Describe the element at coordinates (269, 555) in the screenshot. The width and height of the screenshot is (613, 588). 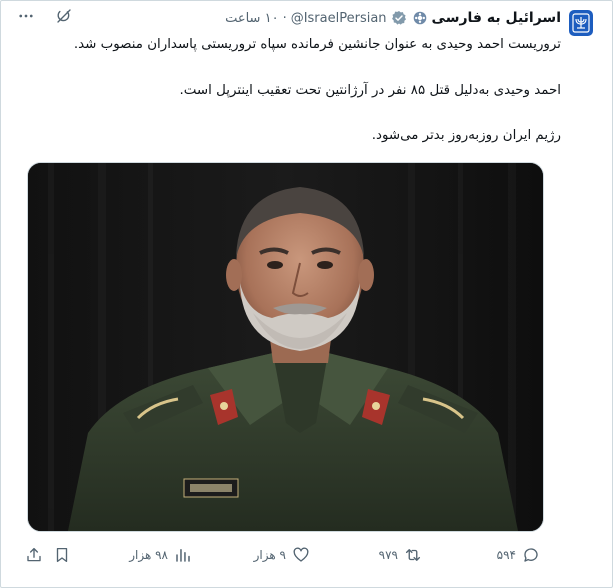
I see `like-count: ۹ هزار` at that location.